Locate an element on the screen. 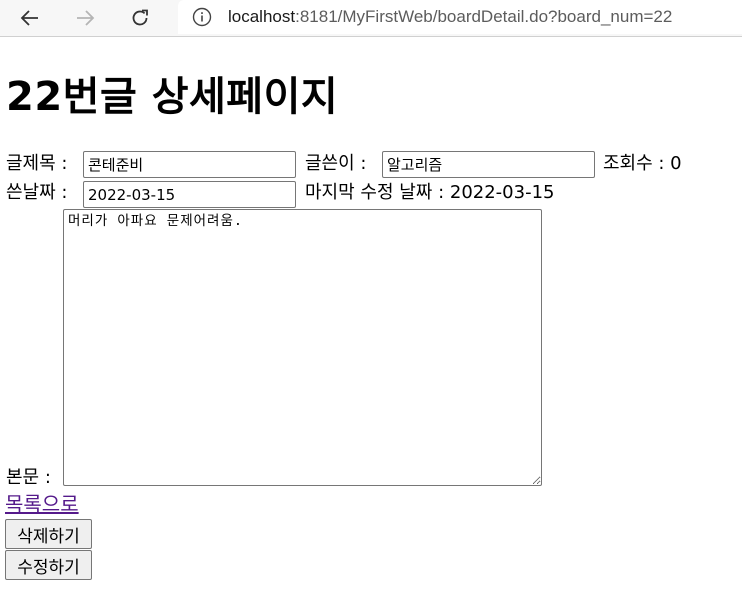 Image resolution: width=742 pixels, height=589 pixels. subject-input is located at coordinates (189, 164).